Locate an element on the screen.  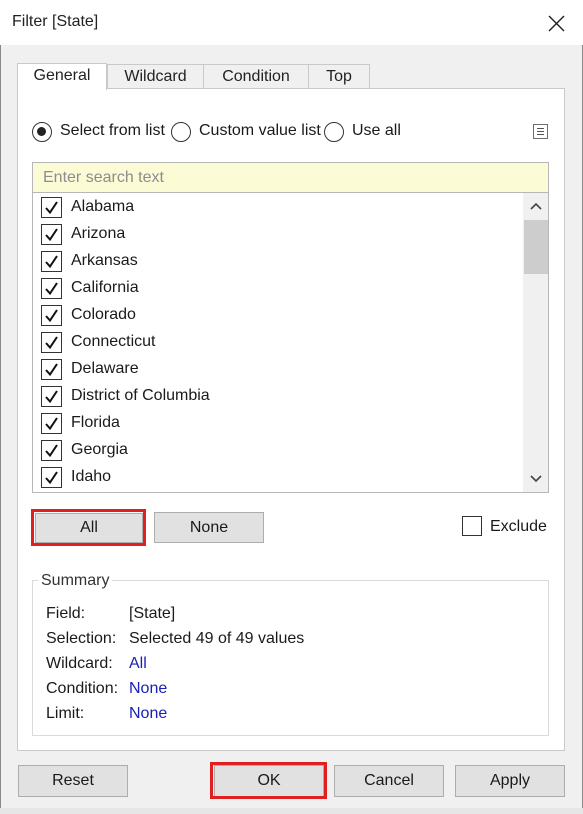
window-title: Filter [State] is located at coordinates (55, 21).